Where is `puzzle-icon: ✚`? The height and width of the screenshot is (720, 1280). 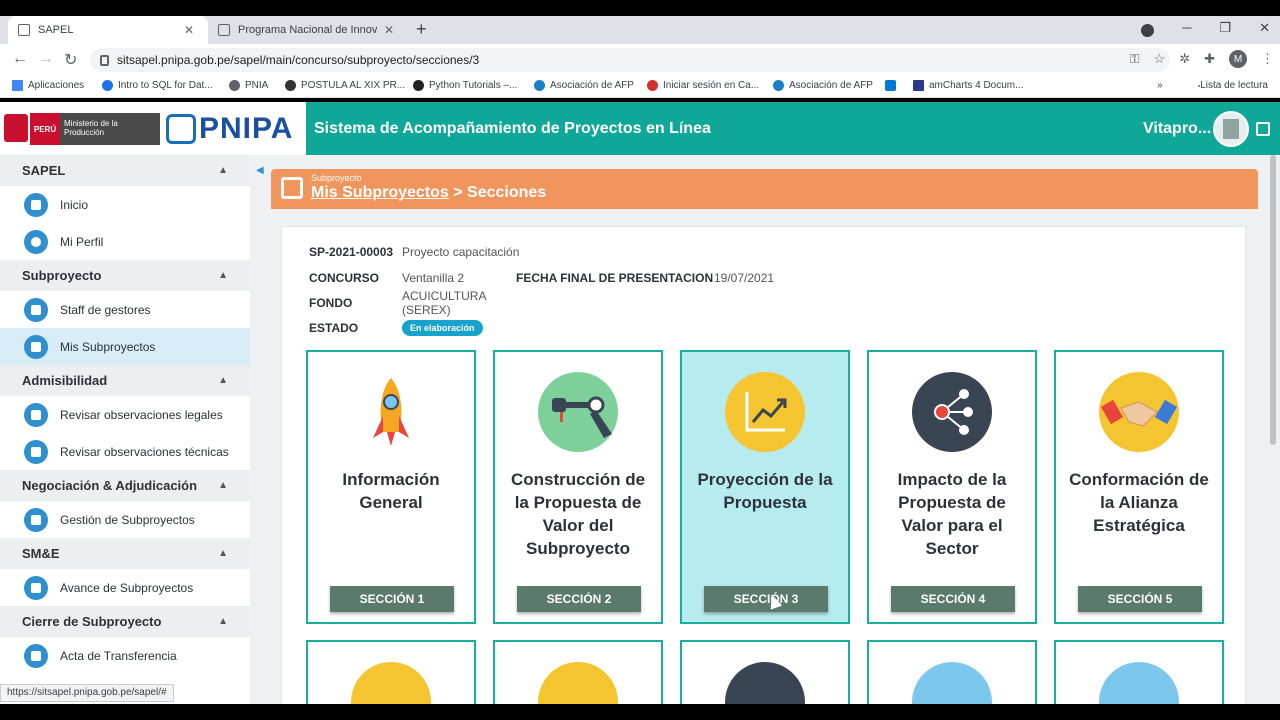 puzzle-icon: ✚ is located at coordinates (1209, 59).